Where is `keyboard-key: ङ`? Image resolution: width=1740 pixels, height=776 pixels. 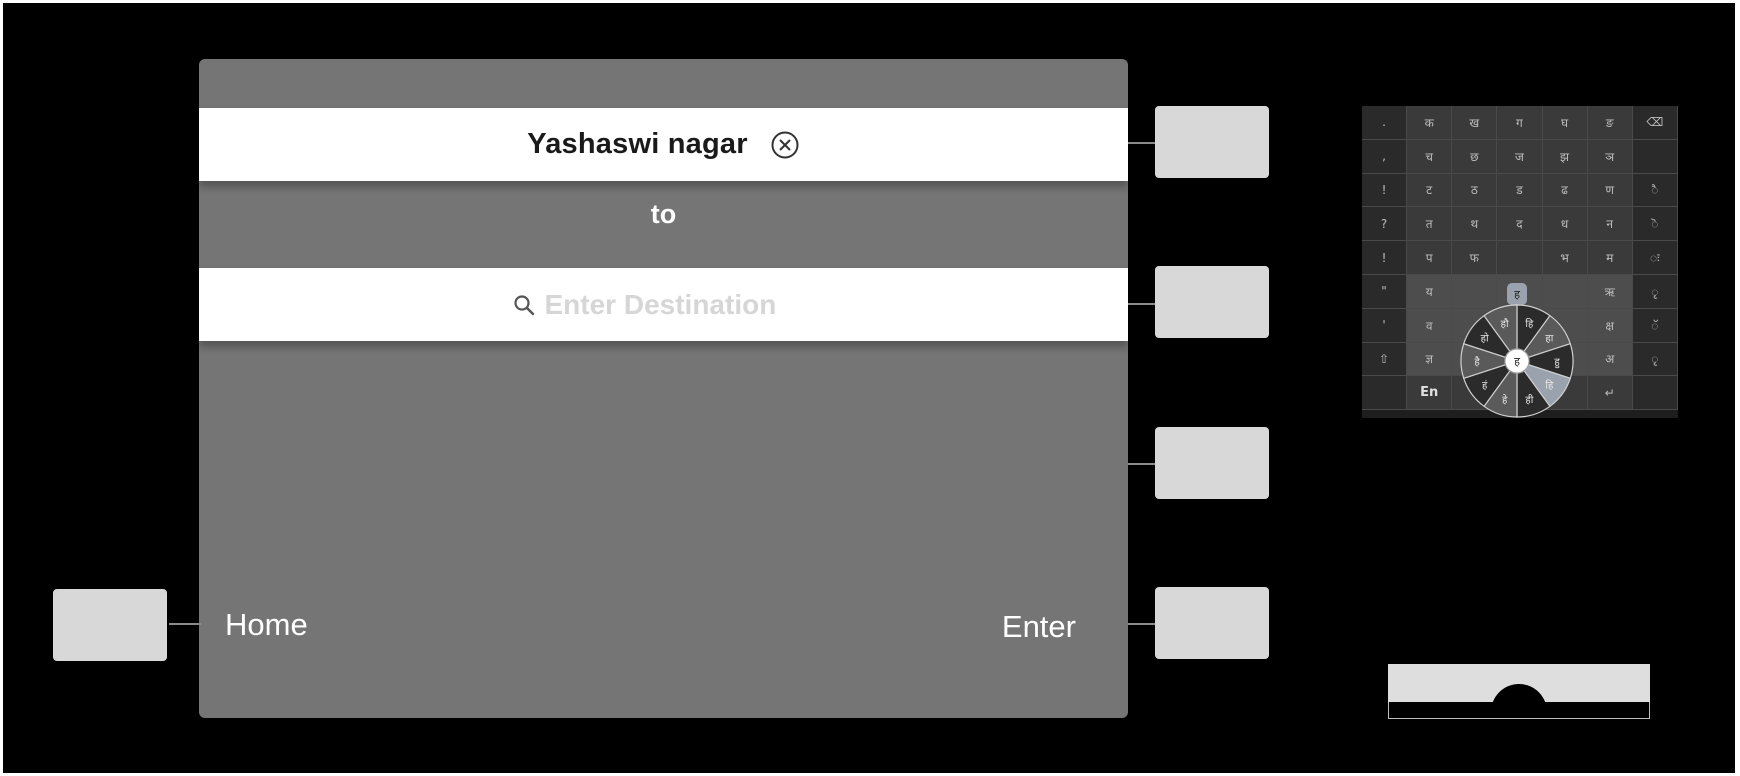
keyboard-key: ङ is located at coordinates (1610, 123).